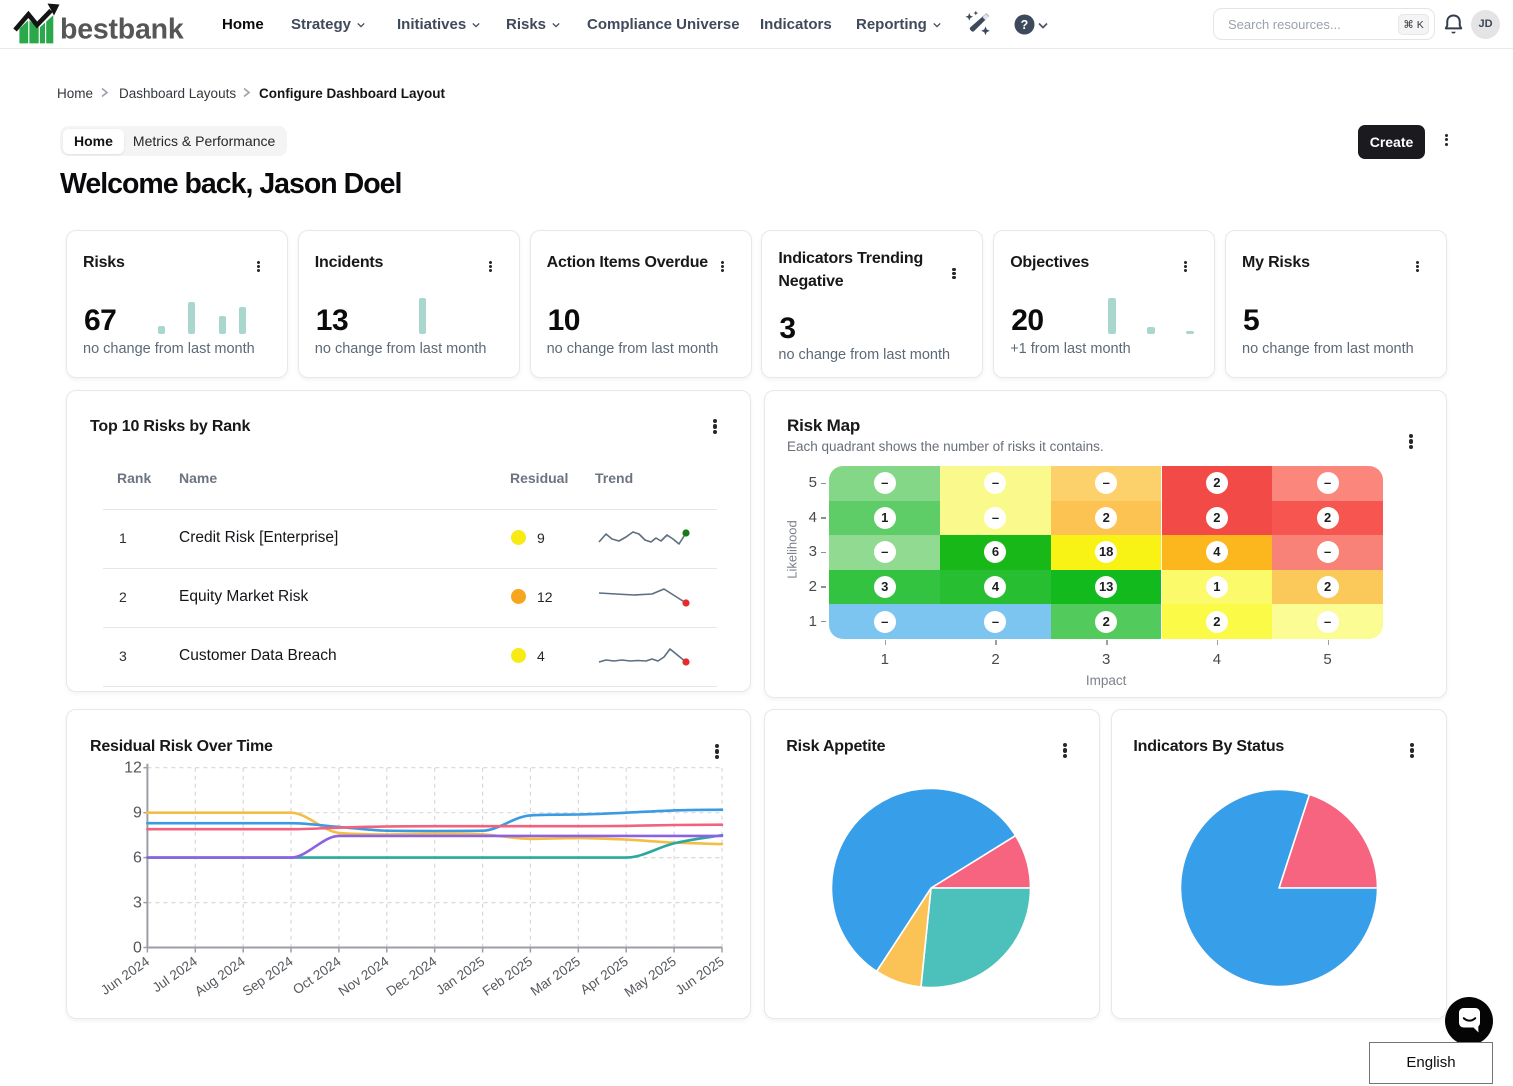  What do you see at coordinates (137, 903) in the screenshot?
I see `svg-text: 3` at bounding box center [137, 903].